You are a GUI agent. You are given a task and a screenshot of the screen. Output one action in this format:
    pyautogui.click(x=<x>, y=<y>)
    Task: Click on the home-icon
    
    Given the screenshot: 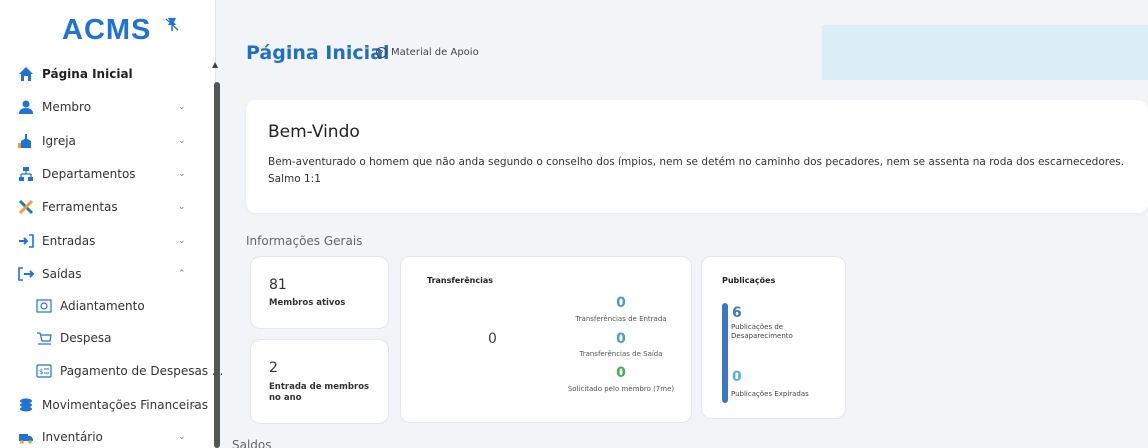 What is the action you would take?
    pyautogui.click(x=26, y=74)
    